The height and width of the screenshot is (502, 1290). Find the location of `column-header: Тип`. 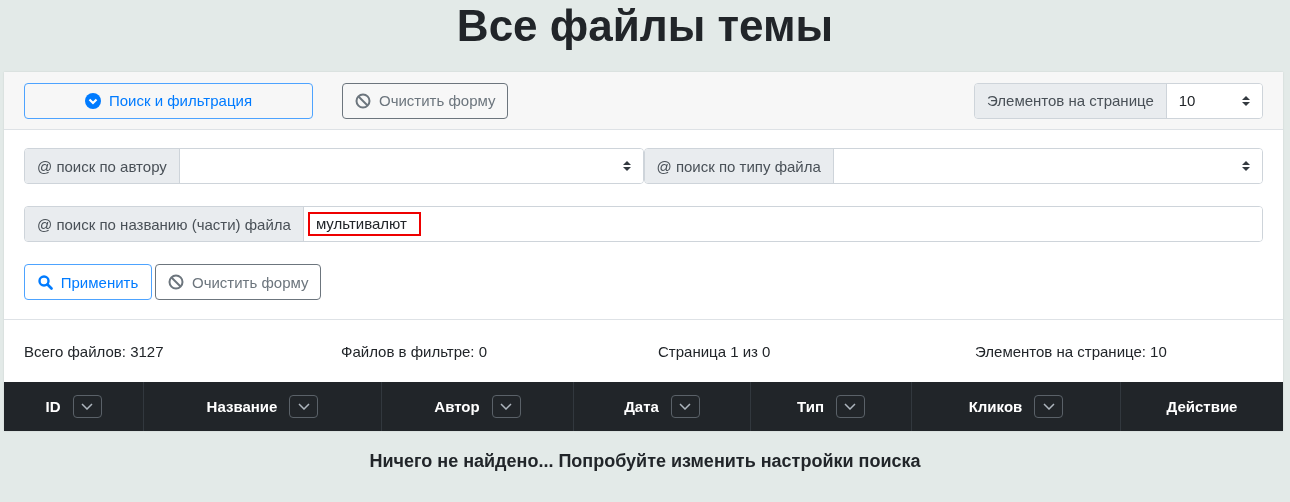

column-header: Тип is located at coordinates (810, 406).